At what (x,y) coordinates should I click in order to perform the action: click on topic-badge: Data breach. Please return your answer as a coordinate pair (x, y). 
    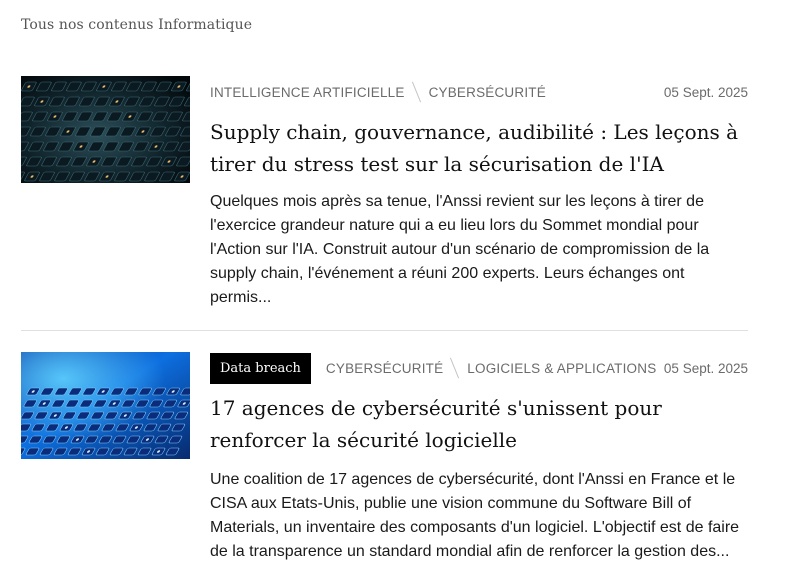
    Looking at the image, I should click on (260, 368).